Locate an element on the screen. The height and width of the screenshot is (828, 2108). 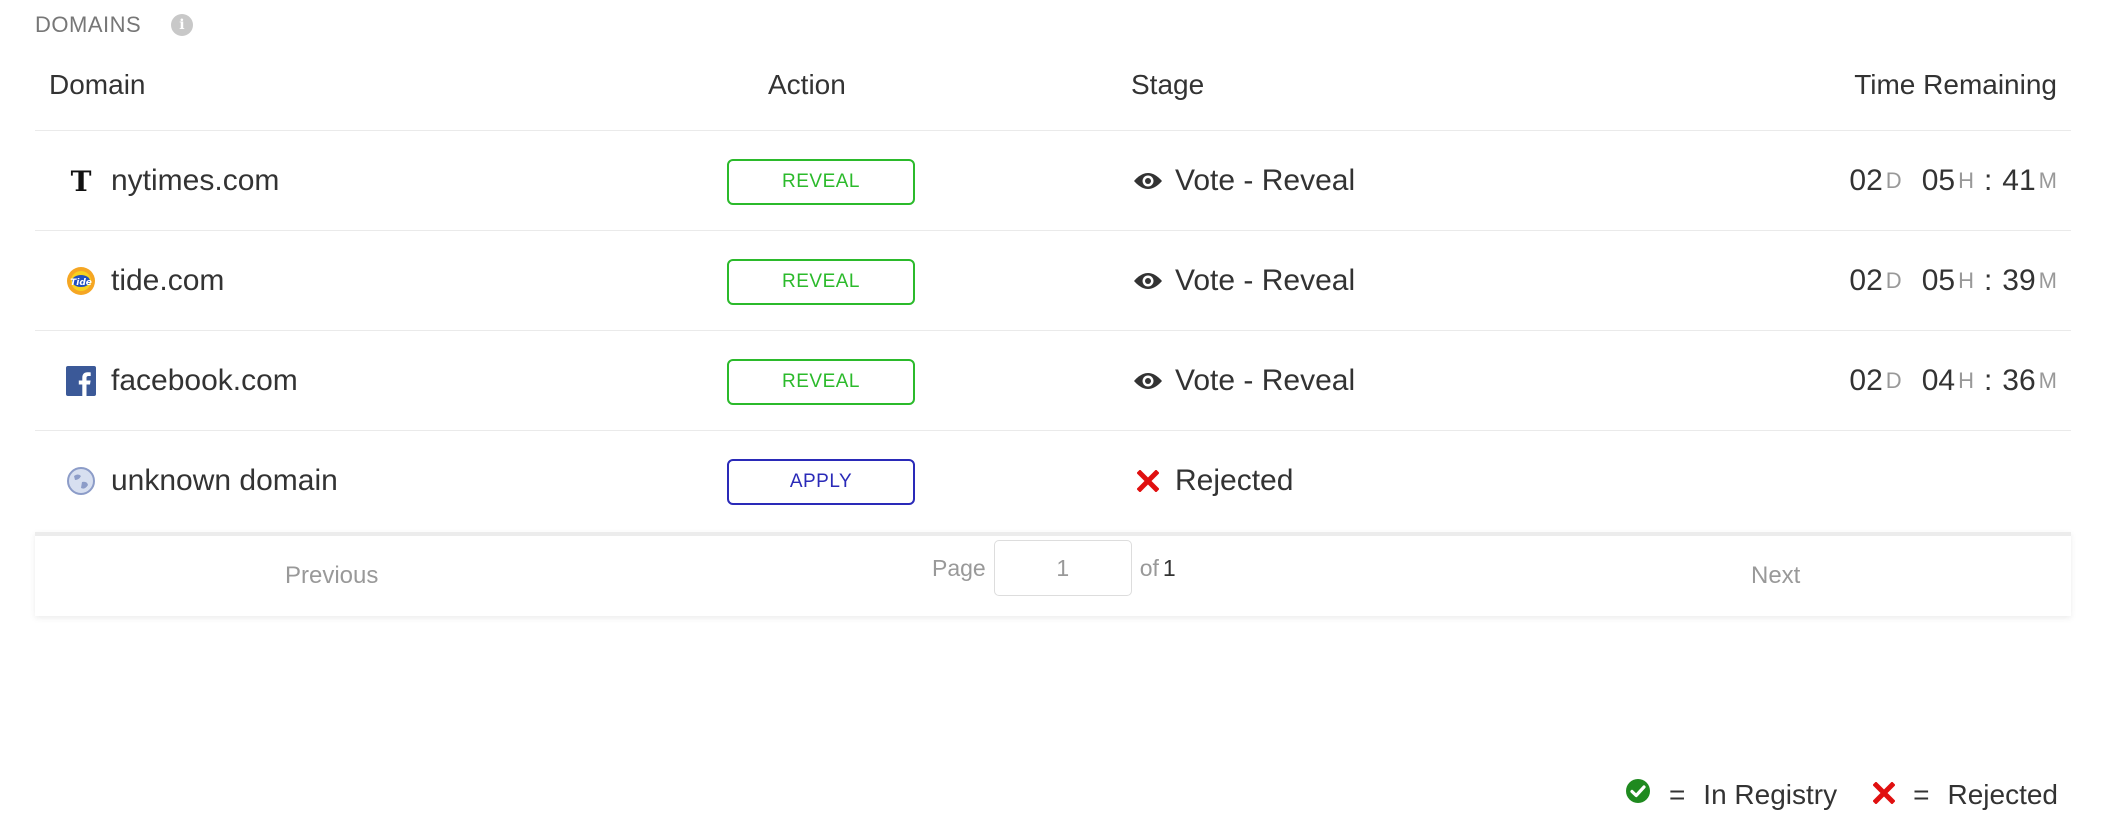
page-jump: Page of 1 is located at coordinates (1054, 568).